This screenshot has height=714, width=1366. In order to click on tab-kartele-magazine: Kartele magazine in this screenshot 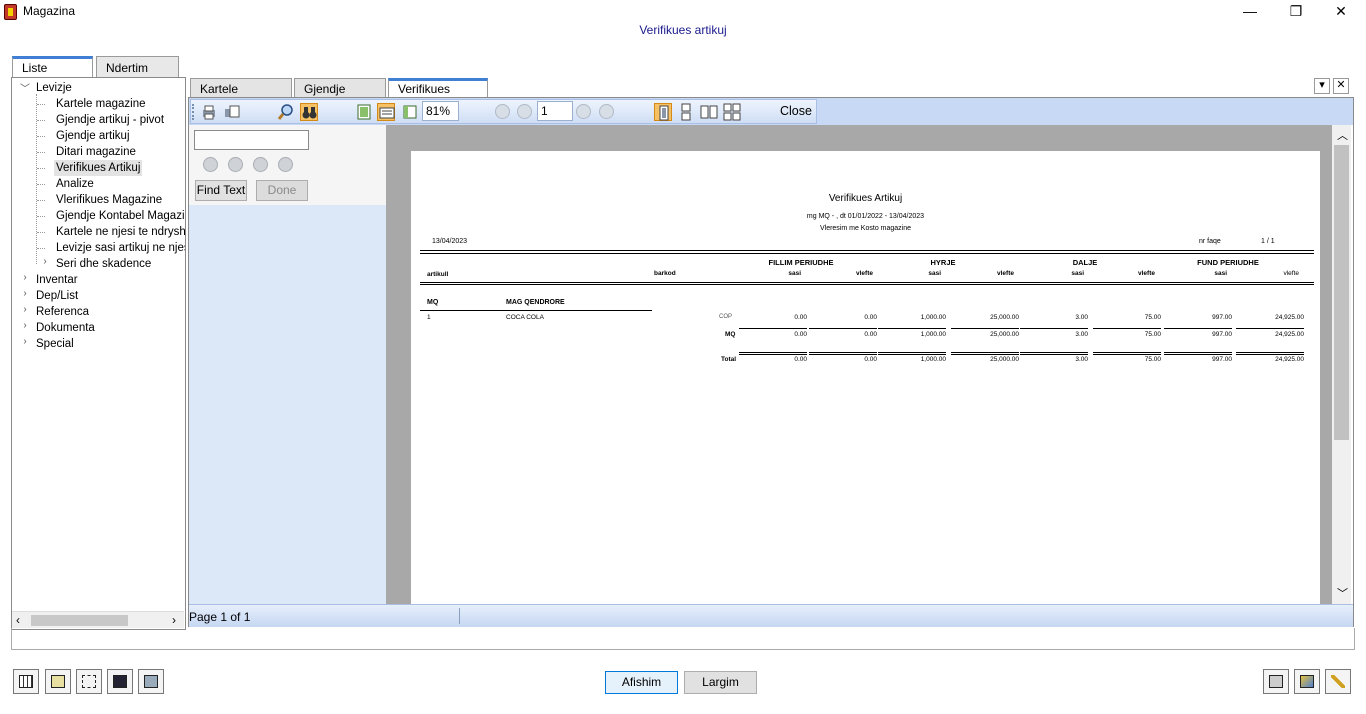, I will do `click(241, 94)`.